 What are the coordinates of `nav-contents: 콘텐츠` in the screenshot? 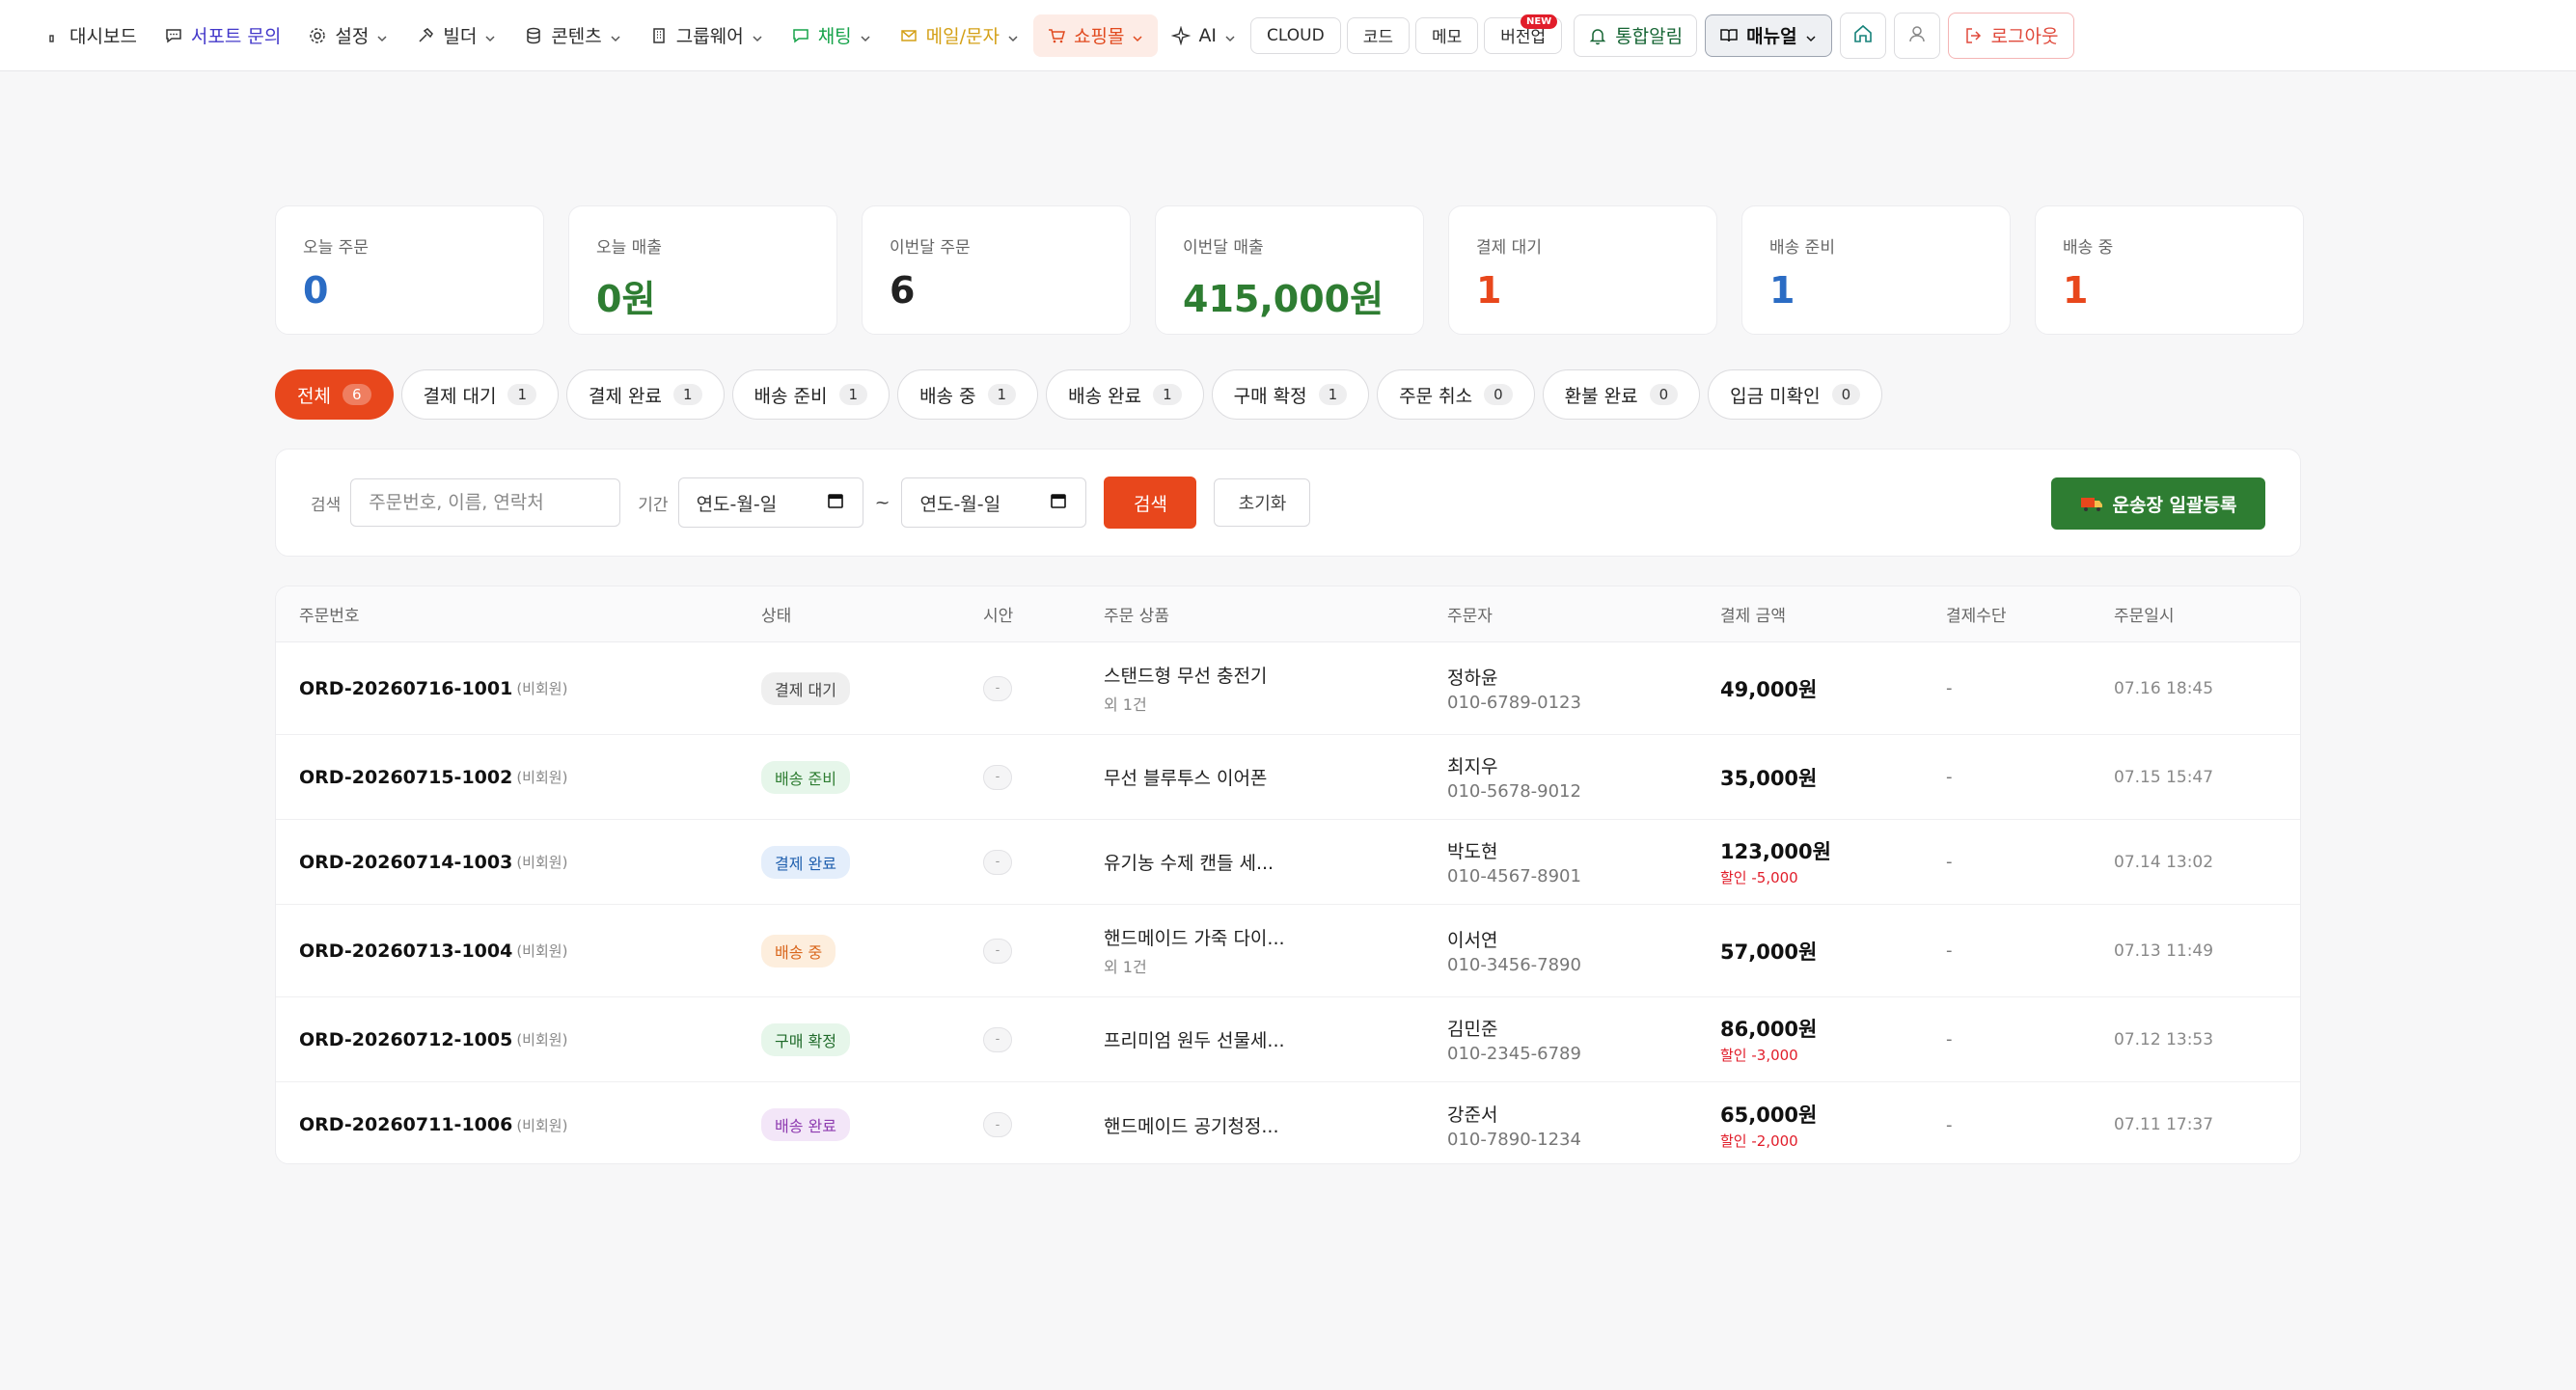 It's located at (573, 35).